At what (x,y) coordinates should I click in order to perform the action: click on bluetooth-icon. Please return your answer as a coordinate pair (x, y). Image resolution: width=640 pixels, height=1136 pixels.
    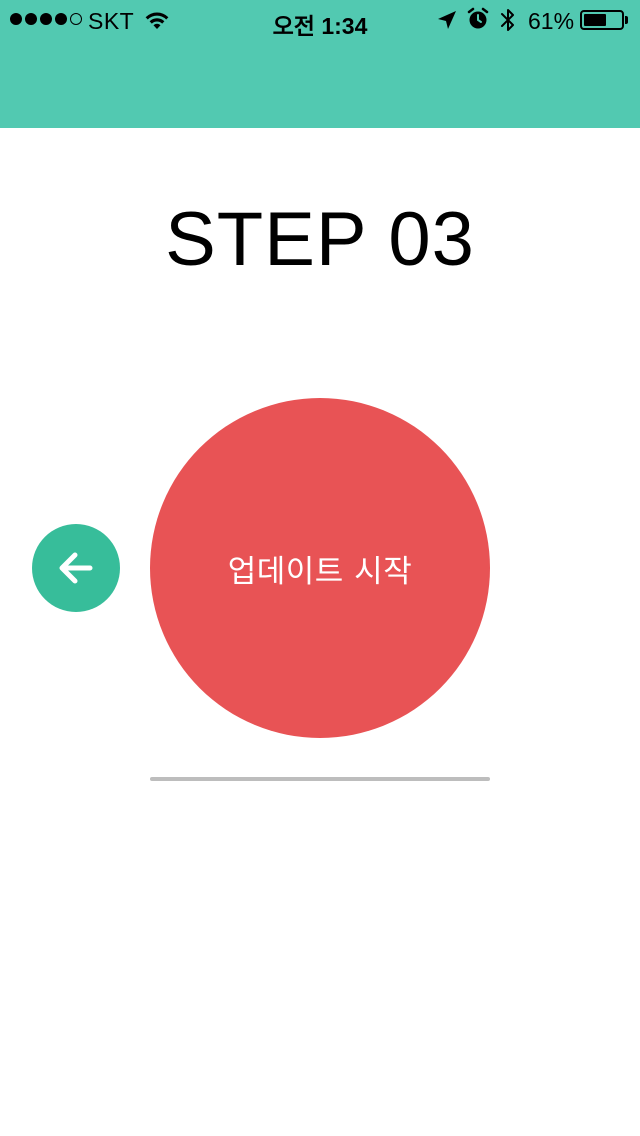
    Looking at the image, I should click on (507, 20).